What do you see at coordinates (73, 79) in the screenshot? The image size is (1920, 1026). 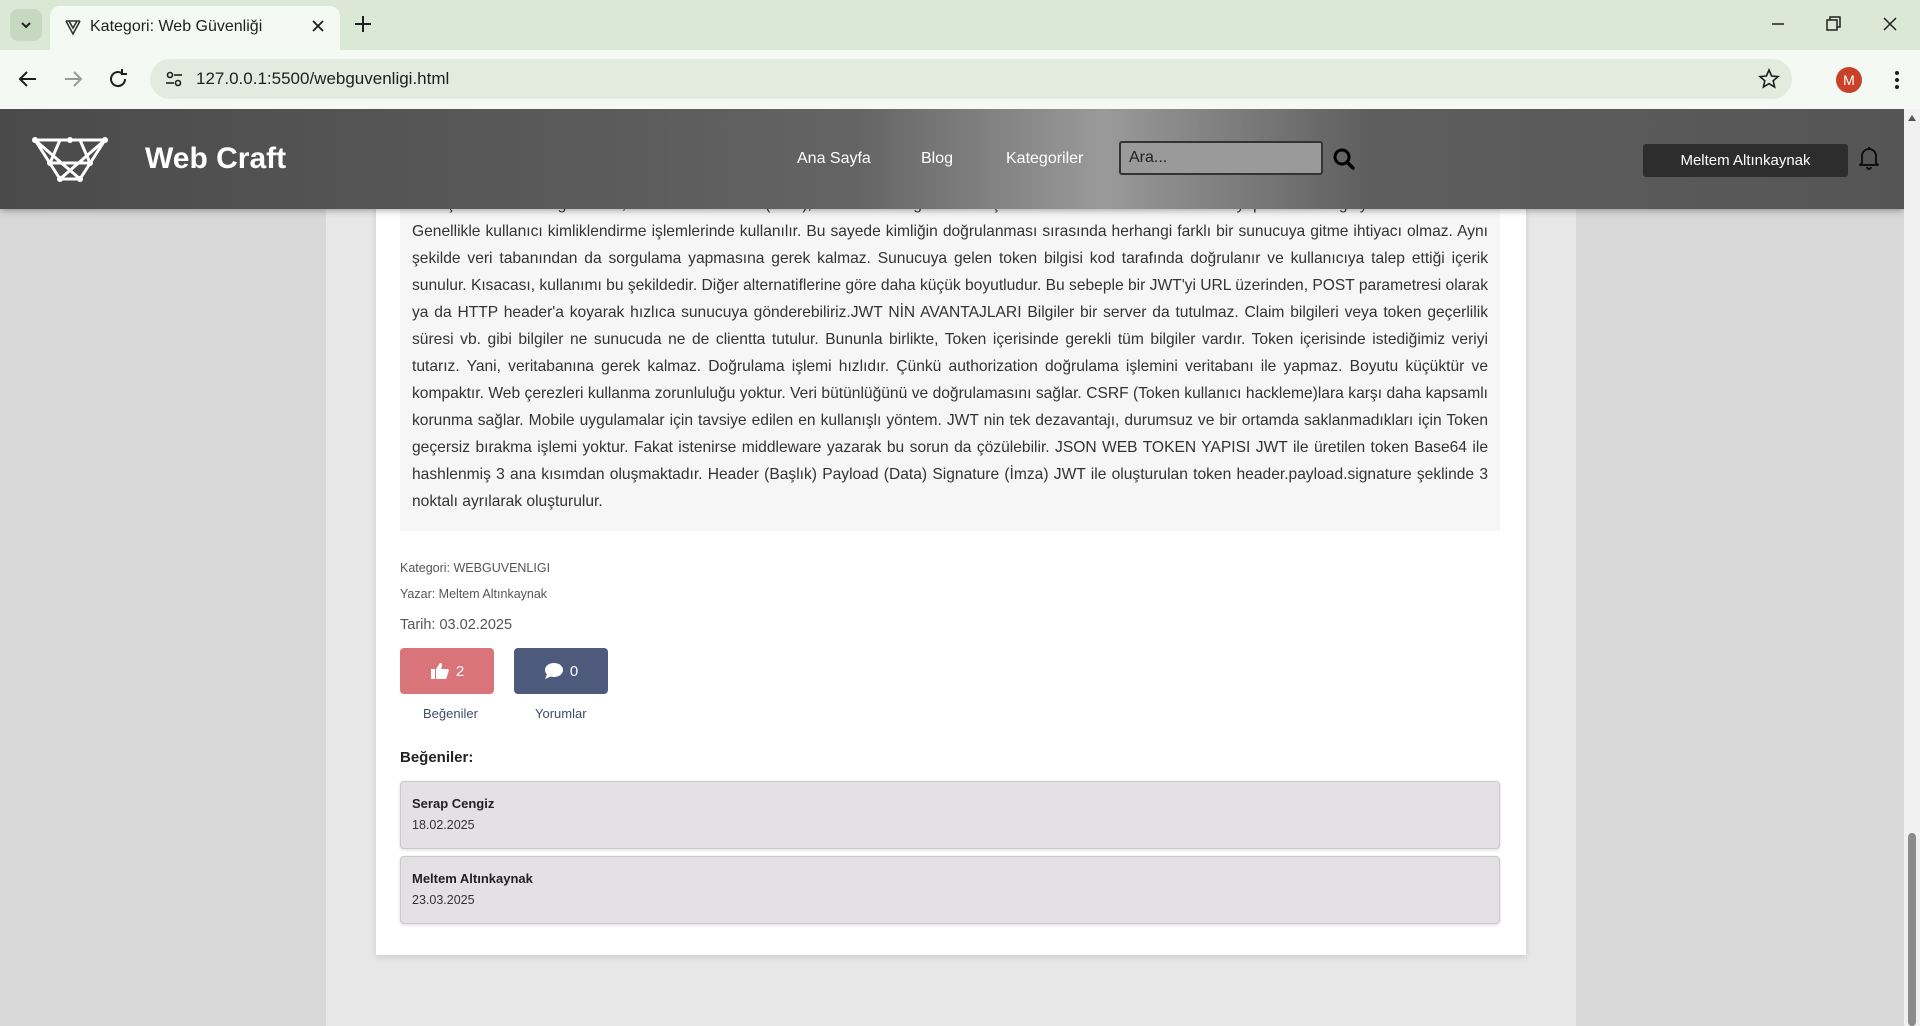 I see `forward-arrow-icon` at bounding box center [73, 79].